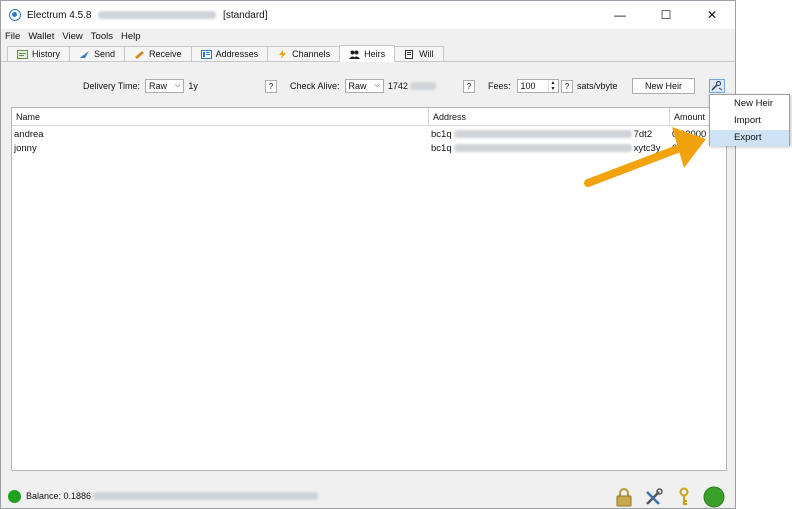 The image size is (792, 509). I want to click on tab-channels: Channels, so click(304, 53).